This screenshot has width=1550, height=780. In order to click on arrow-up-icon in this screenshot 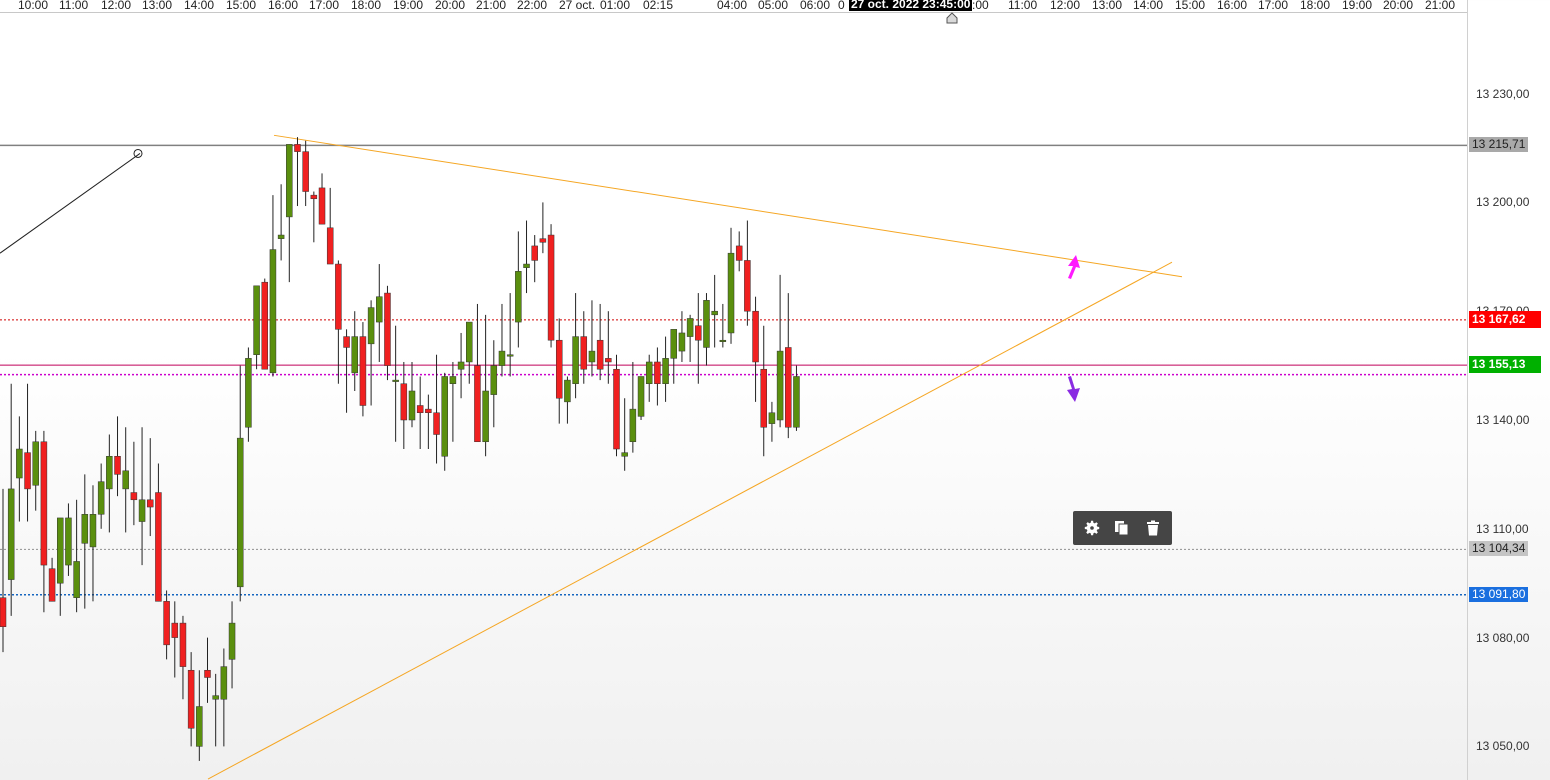, I will do `click(1074, 267)`.